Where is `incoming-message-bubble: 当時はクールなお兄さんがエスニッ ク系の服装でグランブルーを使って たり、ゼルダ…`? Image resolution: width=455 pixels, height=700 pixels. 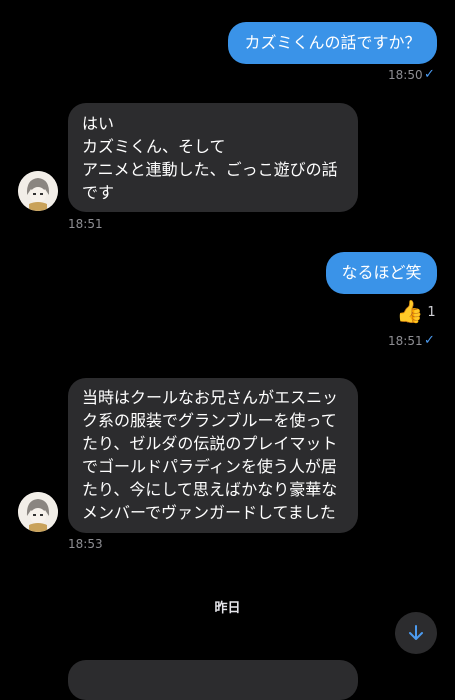
incoming-message-bubble: 当時はクールなお兄さんがエスニッ ク系の服装でグランブルーを使って たり、ゼルダ… is located at coordinates (213, 455).